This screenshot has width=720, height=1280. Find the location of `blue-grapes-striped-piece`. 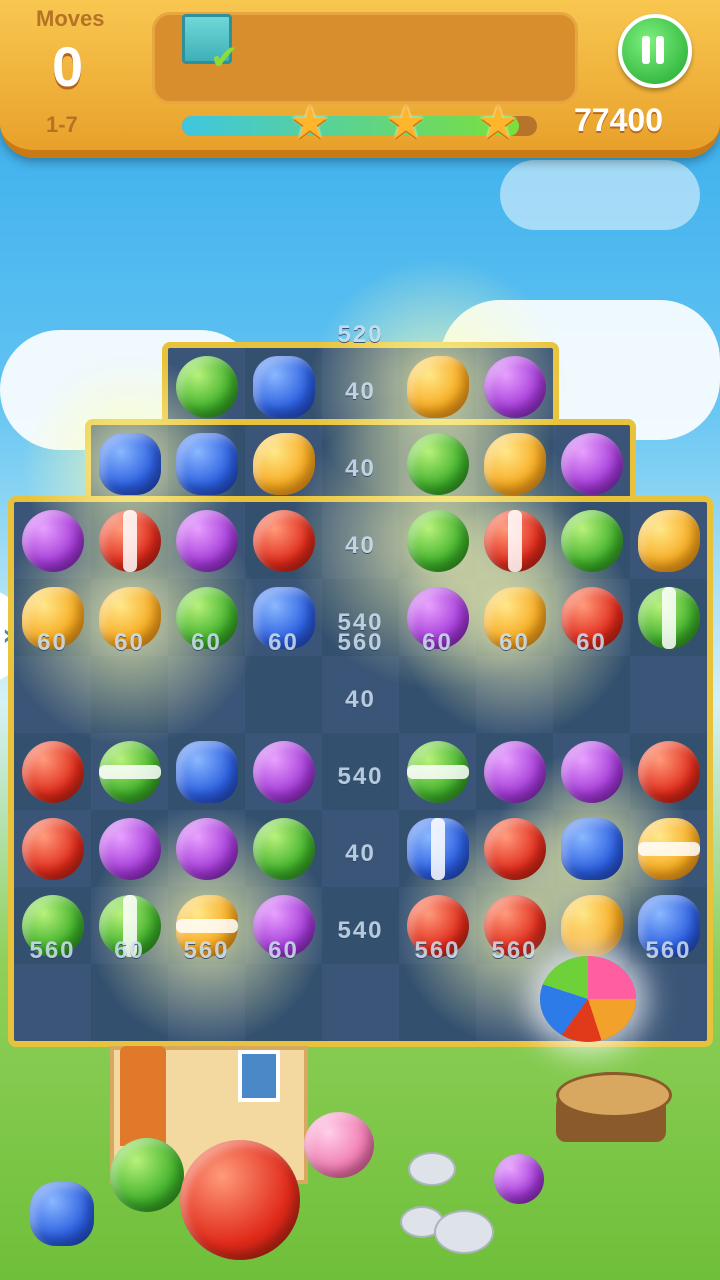

blue-grapes-striped-piece is located at coordinates (438, 849).